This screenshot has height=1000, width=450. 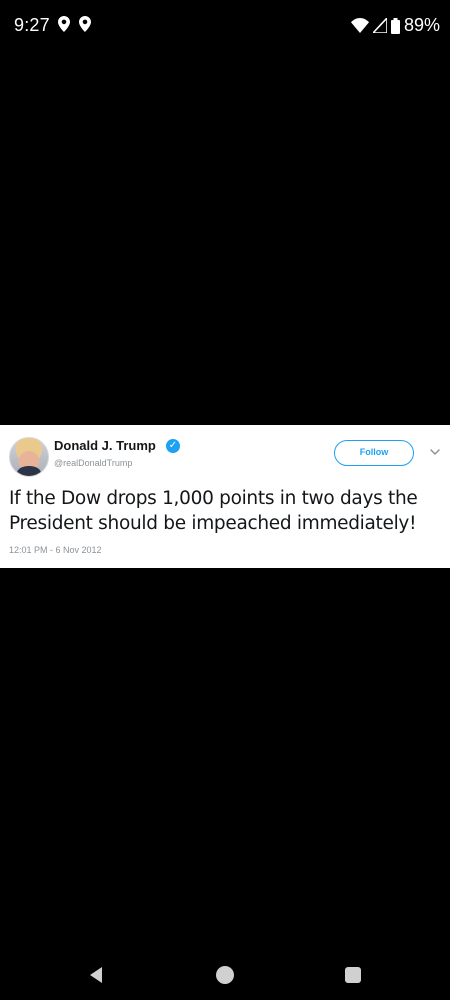 What do you see at coordinates (29, 457) in the screenshot?
I see `avatar` at bounding box center [29, 457].